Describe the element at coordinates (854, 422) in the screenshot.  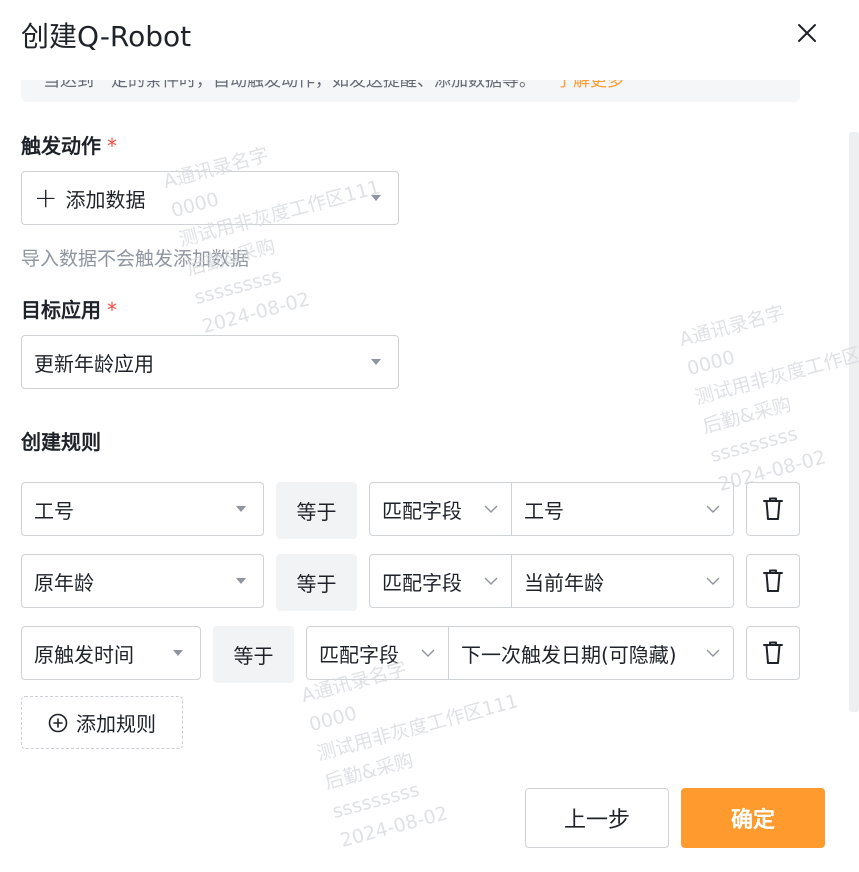
I see `scrollbar` at that location.